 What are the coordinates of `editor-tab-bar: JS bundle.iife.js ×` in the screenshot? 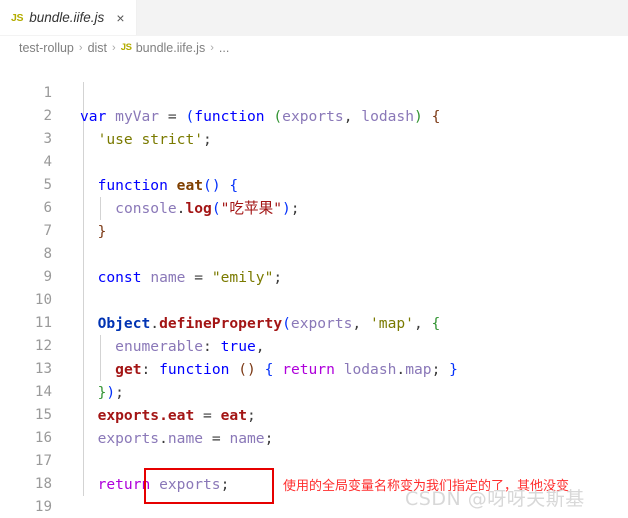 It's located at (314, 18).